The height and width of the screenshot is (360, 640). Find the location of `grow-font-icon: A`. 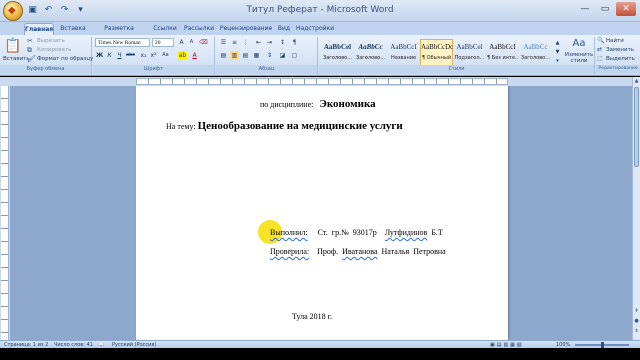

grow-font-icon: A is located at coordinates (181, 42).